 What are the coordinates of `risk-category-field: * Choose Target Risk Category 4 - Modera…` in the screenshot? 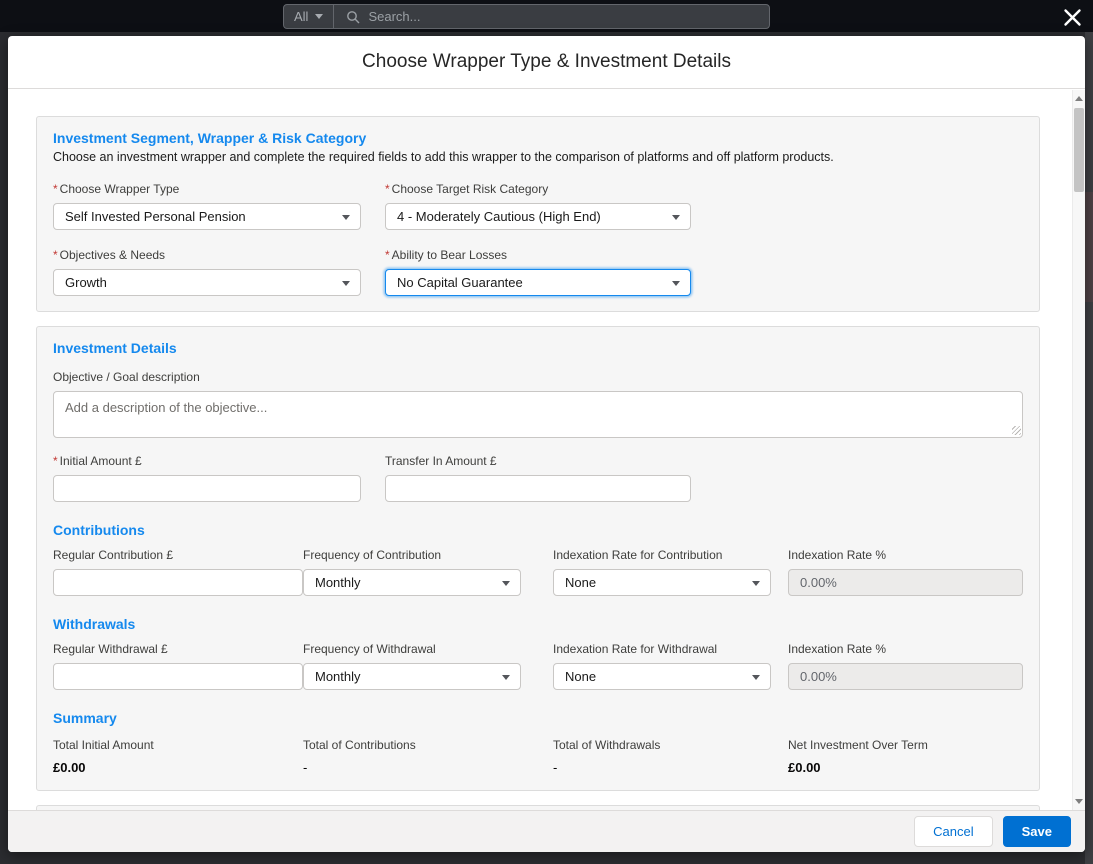 It's located at (538, 206).